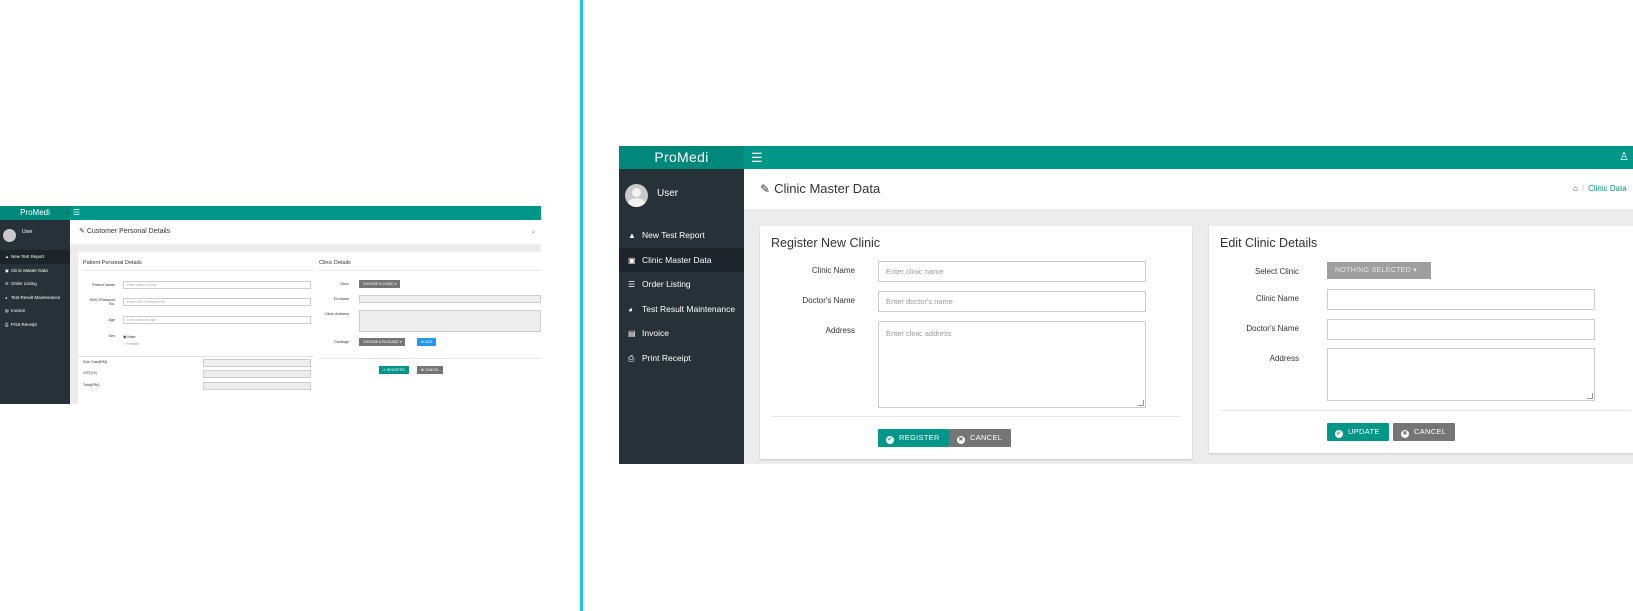  I want to click on page-title: Customer Personal Details, so click(128, 231).